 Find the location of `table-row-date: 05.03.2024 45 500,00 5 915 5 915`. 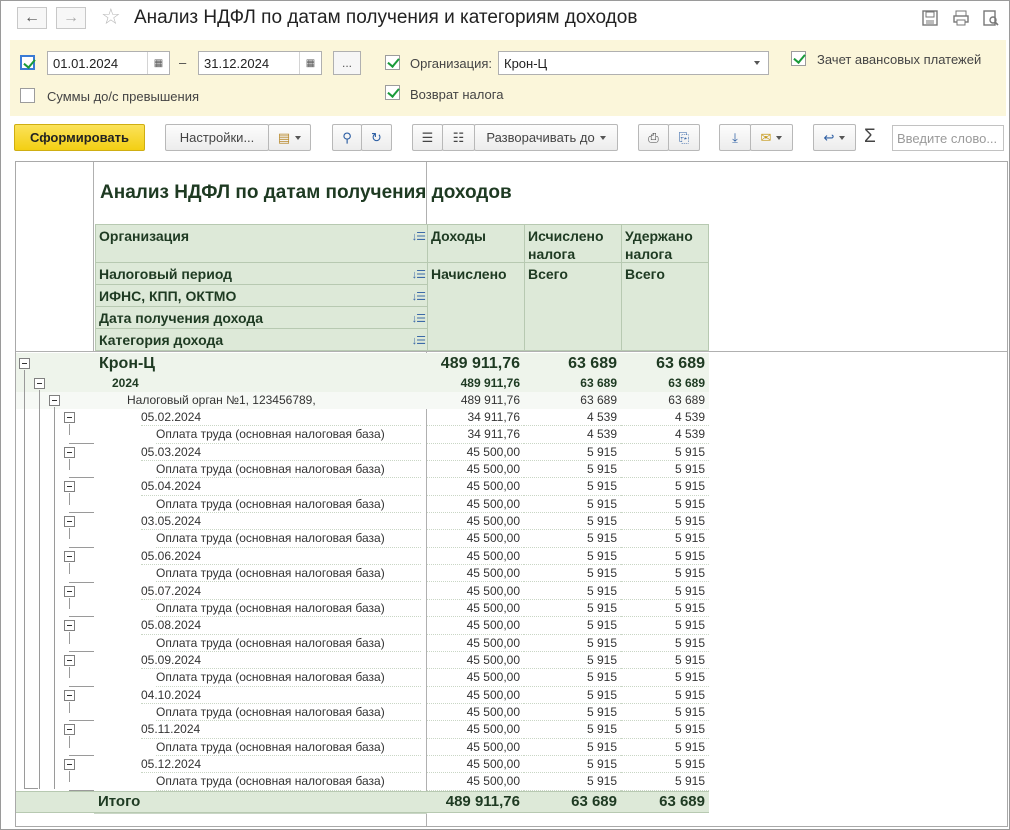

table-row-date: 05.03.2024 45 500,00 5 915 5 915 is located at coordinates (362, 453).